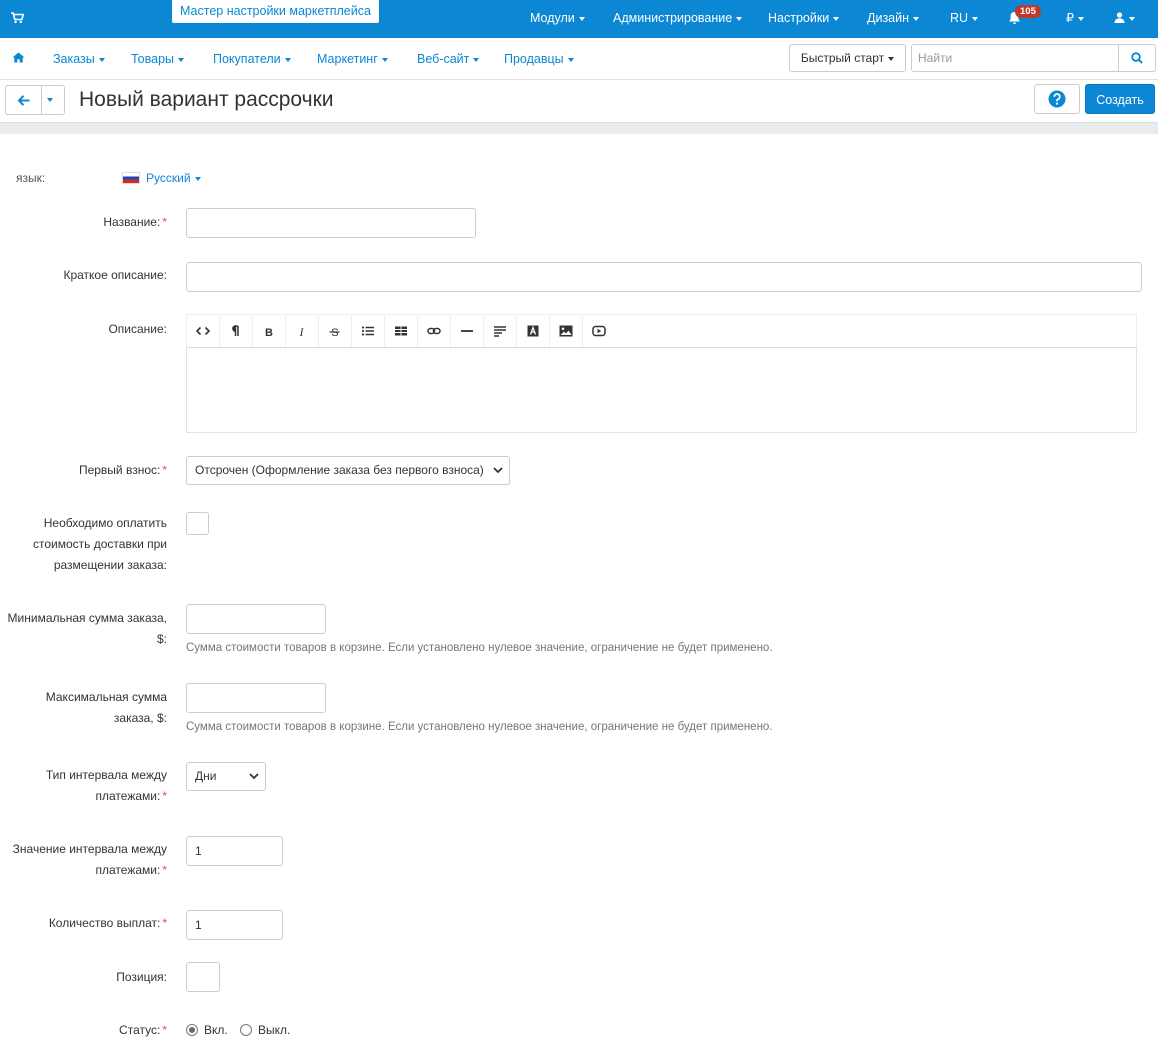 The width and height of the screenshot is (1158, 1042). I want to click on menu-settings-label: Настройки, so click(799, 18).